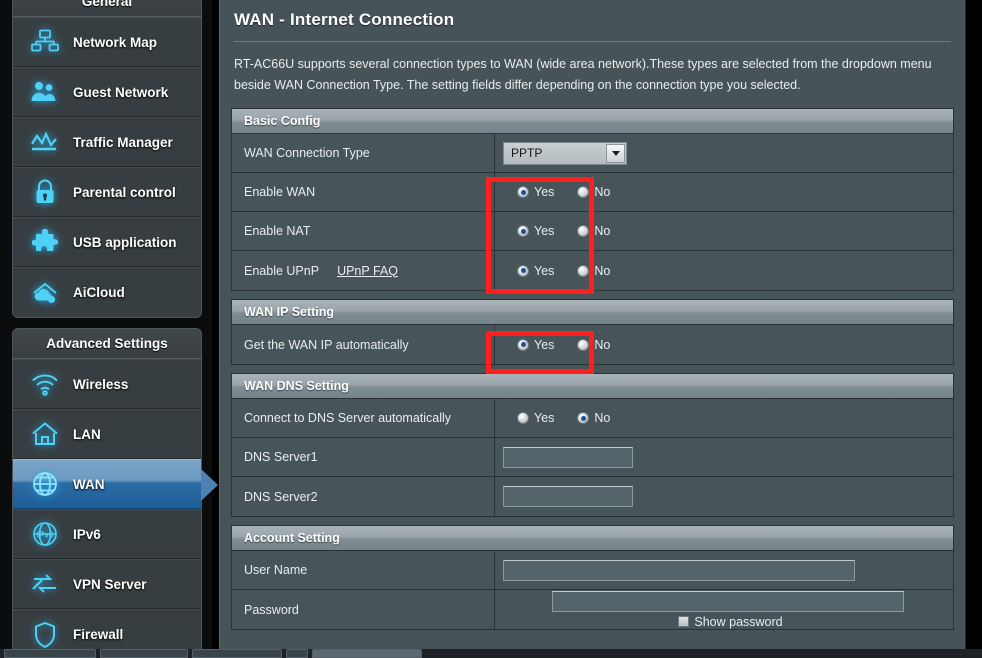 The width and height of the screenshot is (982, 658). I want to click on sidebar-item-label: AiCloud, so click(99, 292).